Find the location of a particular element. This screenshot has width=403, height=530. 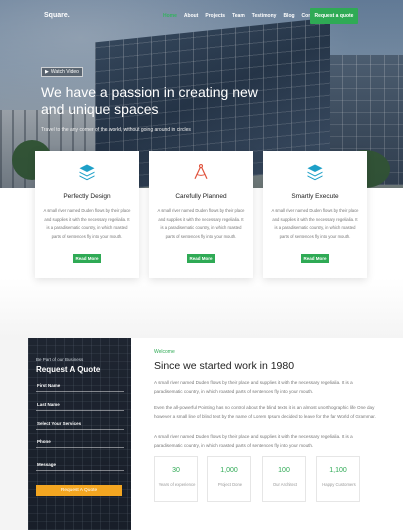

about-title: Since we started work in 1980 is located at coordinates (224, 366).